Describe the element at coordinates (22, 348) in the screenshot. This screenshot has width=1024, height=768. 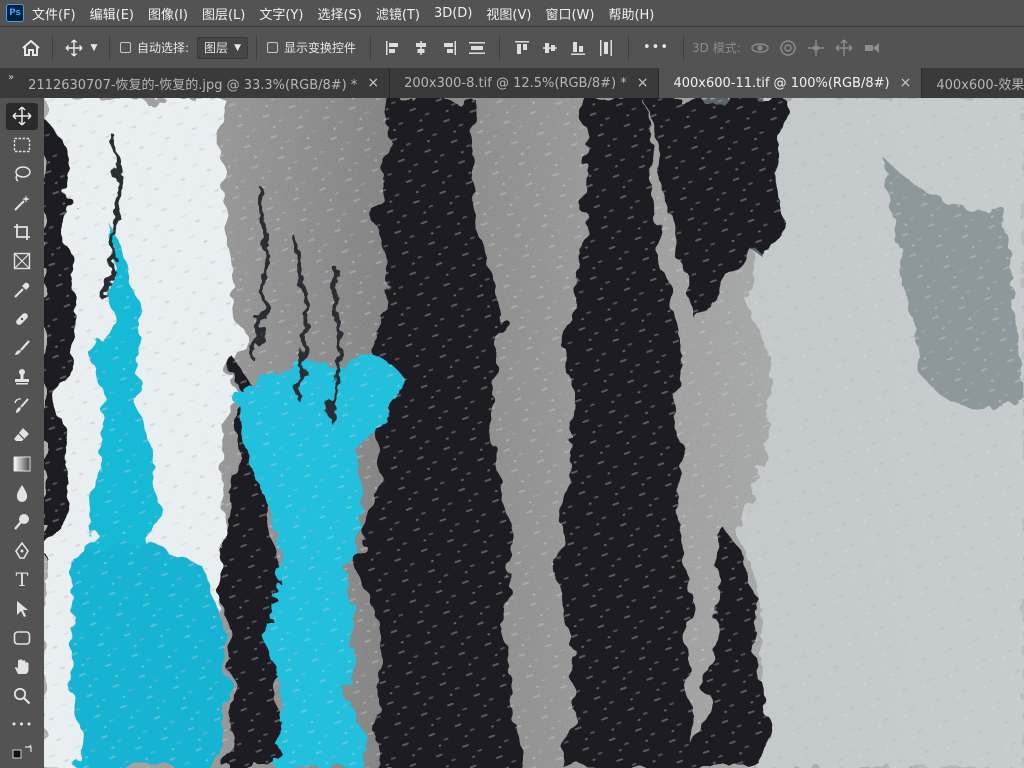
I see `brush-icon` at that location.